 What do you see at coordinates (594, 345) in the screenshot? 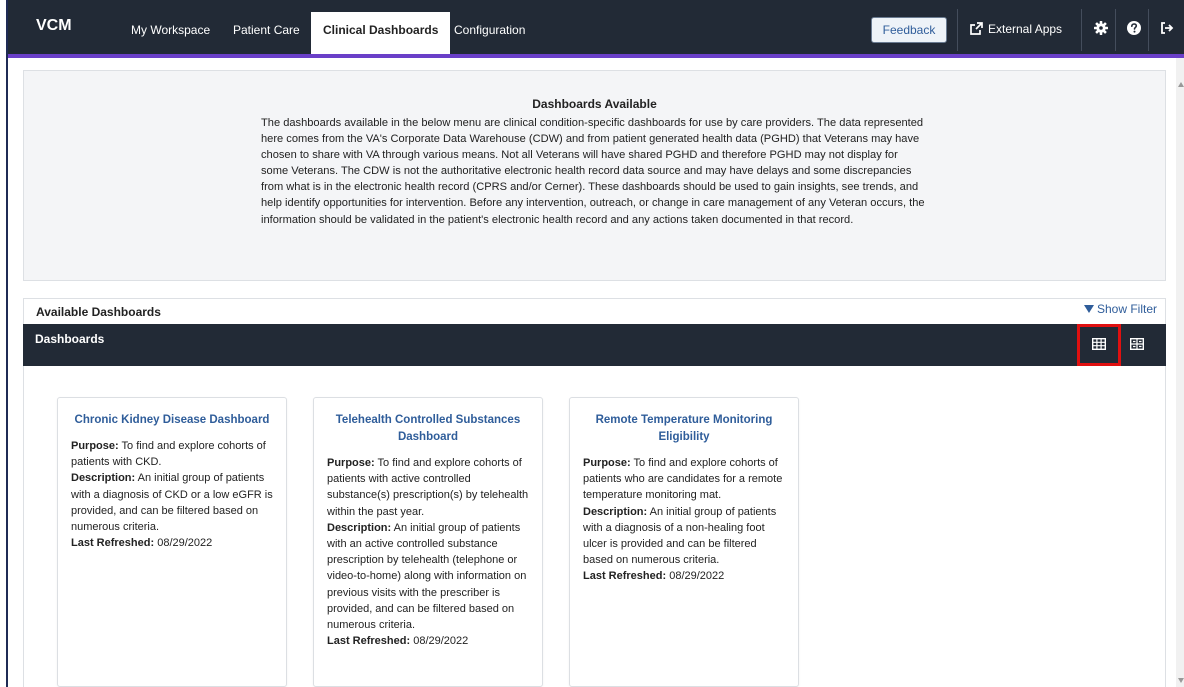
I see `dashboards-toolbar: Dashboards` at bounding box center [594, 345].